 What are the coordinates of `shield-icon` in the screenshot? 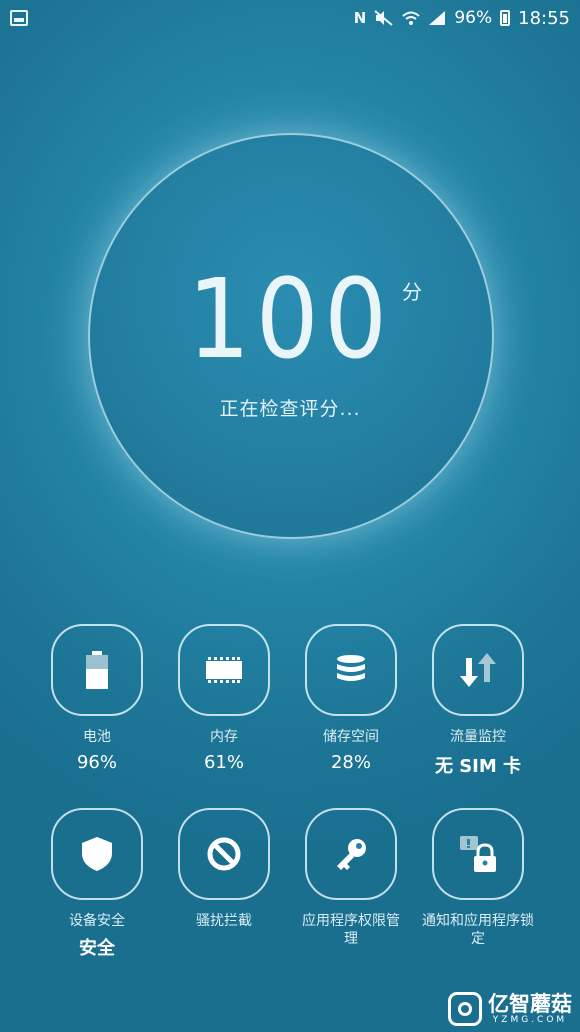 It's located at (97, 854).